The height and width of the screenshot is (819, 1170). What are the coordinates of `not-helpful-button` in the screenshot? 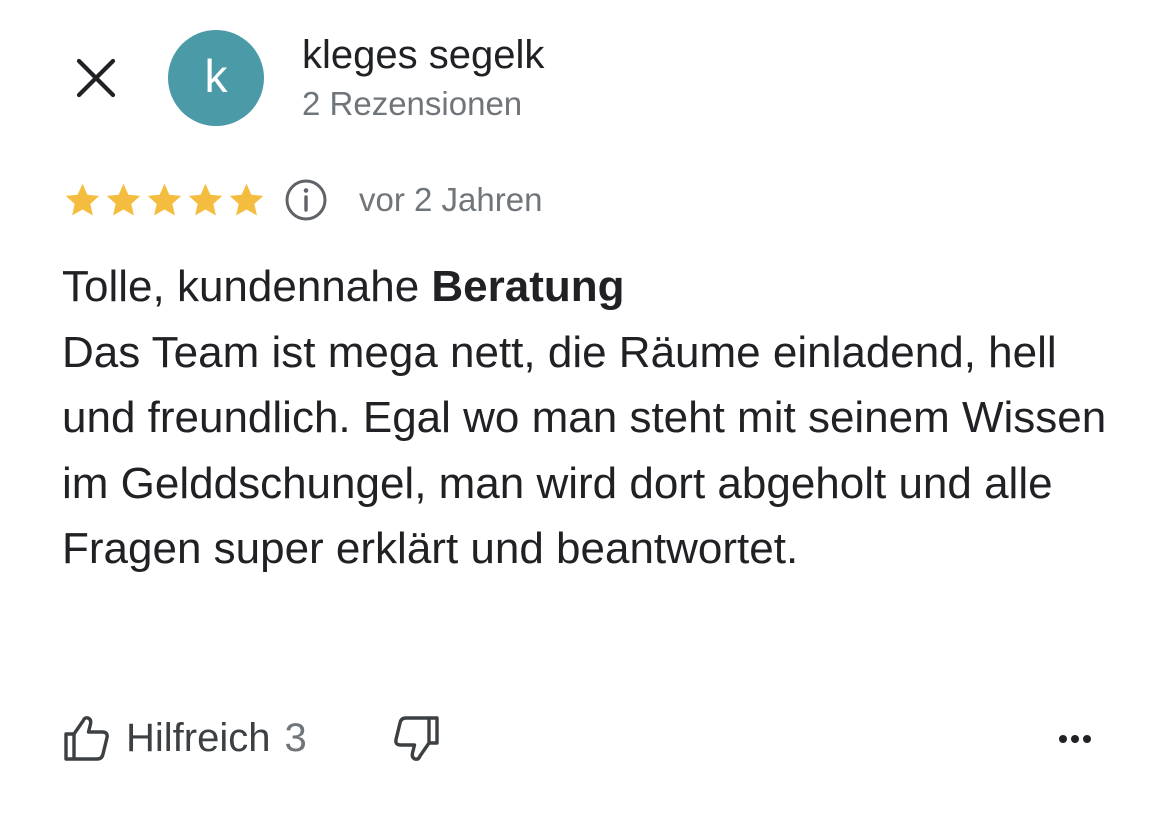 It's located at (415, 738).